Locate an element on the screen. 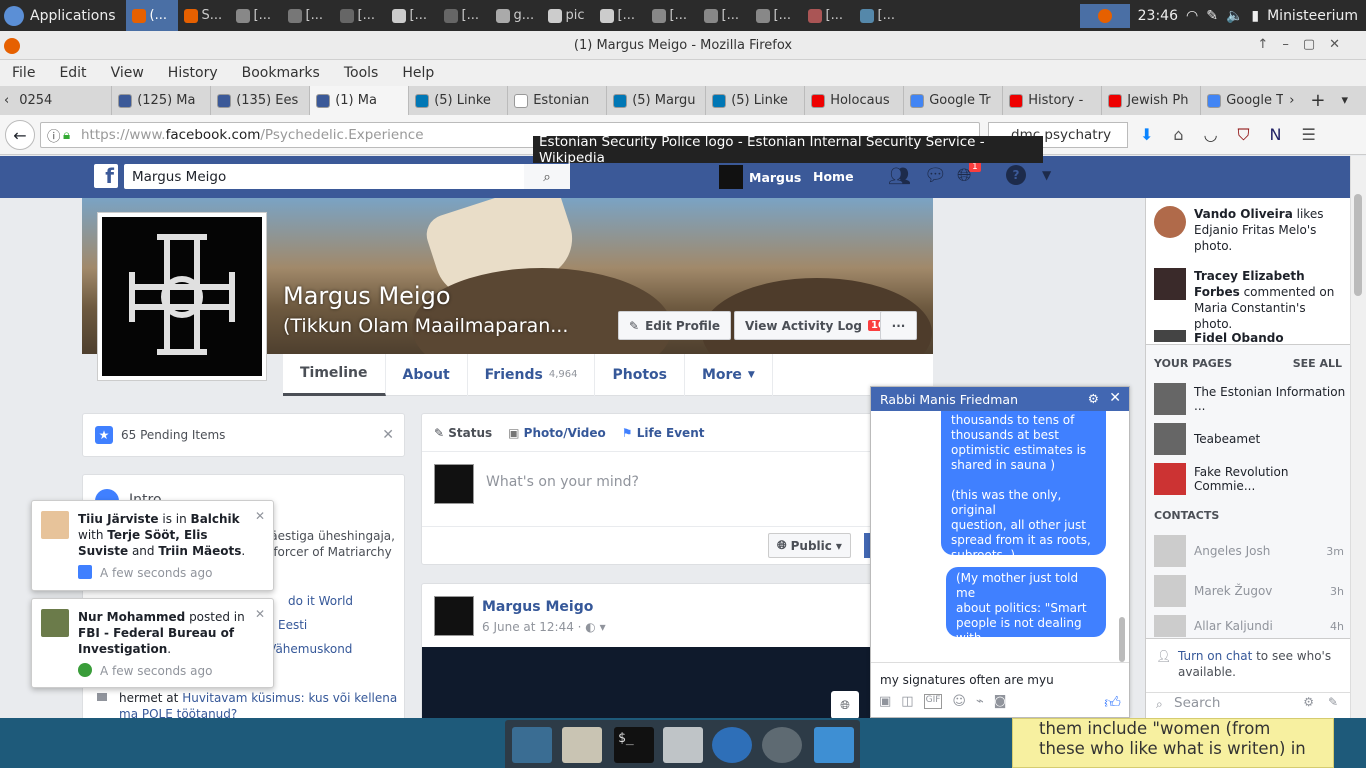 The height and width of the screenshot is (768, 1366). clock: 23:46 is located at coordinates (1158, 16).